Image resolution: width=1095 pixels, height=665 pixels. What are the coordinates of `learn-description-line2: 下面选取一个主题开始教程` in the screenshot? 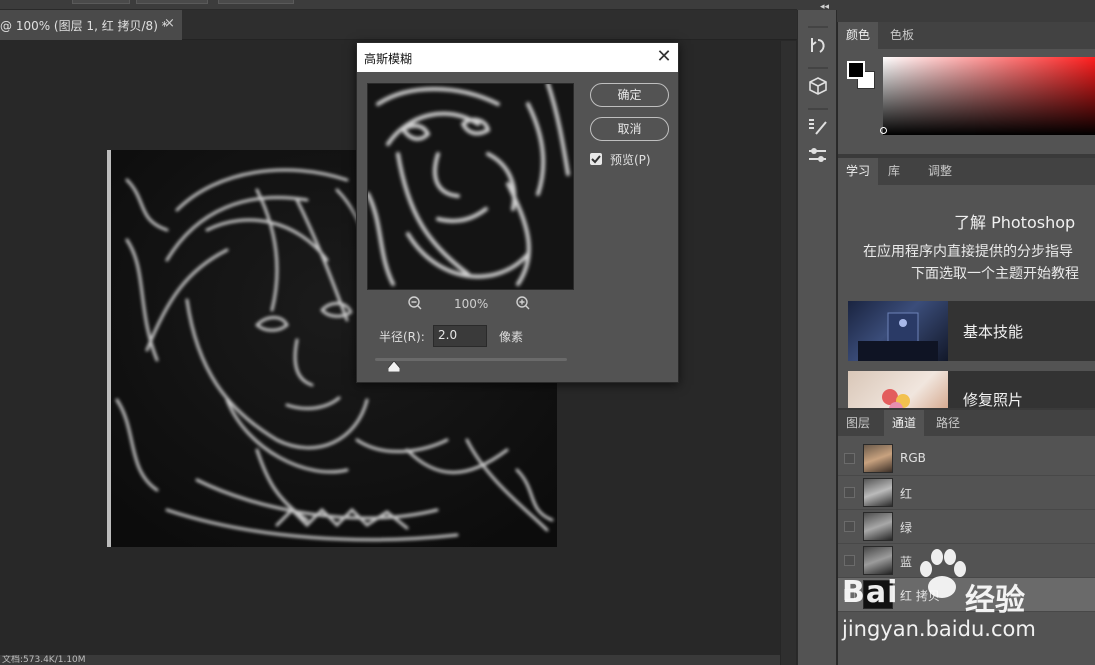 It's located at (995, 274).